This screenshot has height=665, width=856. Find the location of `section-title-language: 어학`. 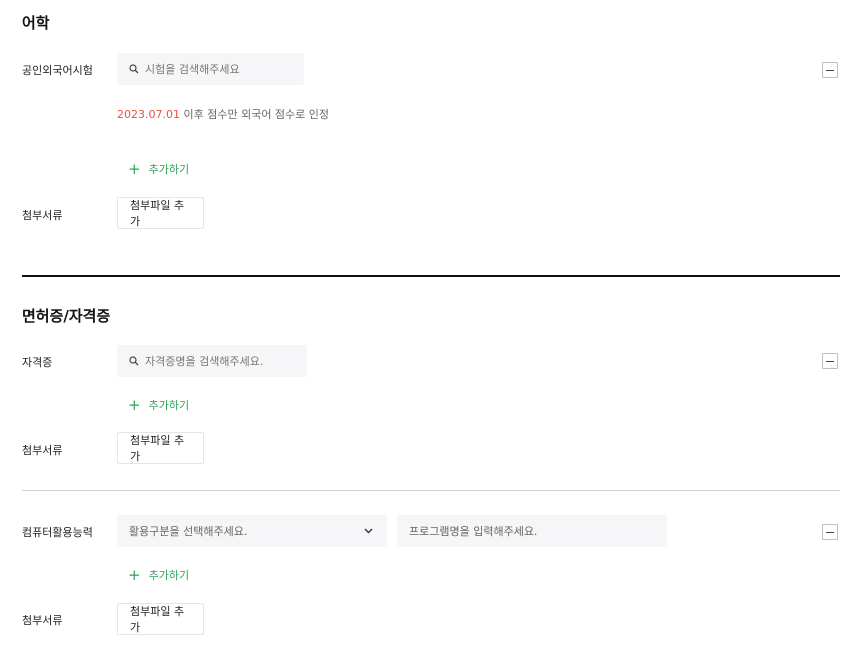

section-title-language: 어학 is located at coordinates (36, 23).